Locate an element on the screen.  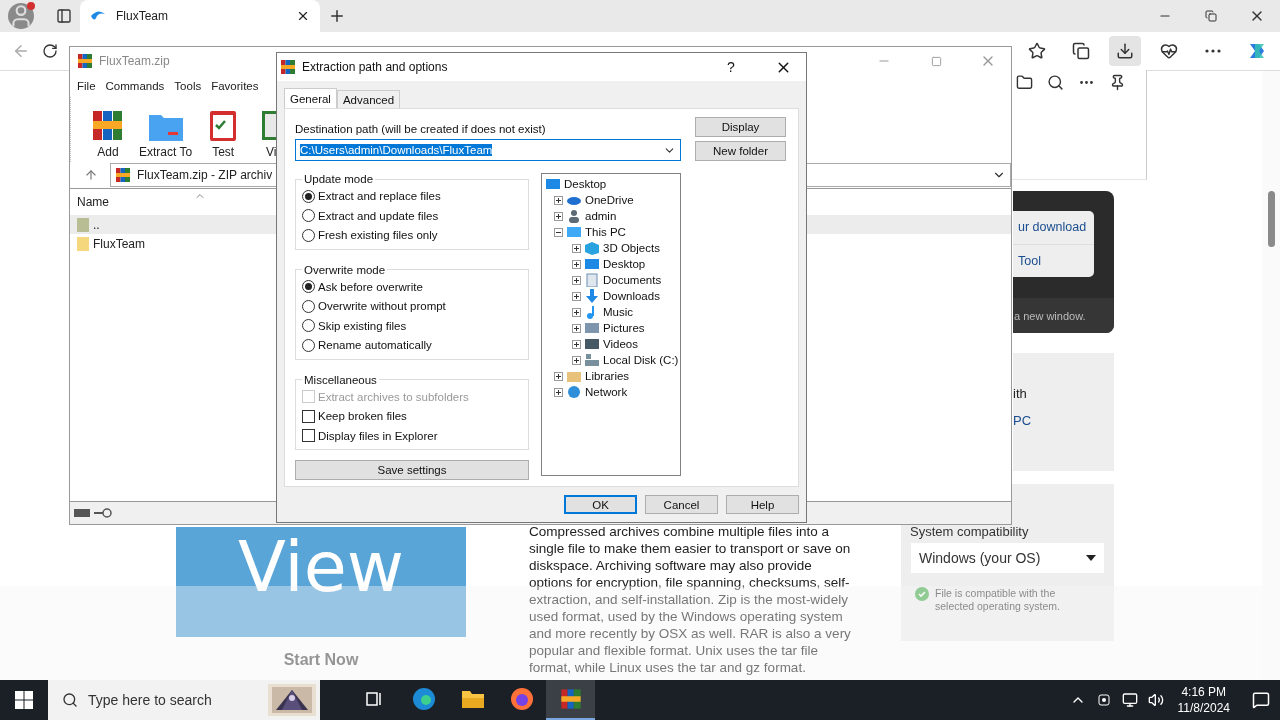
dialog-title: Extraction path and options is located at coordinates (375, 67).